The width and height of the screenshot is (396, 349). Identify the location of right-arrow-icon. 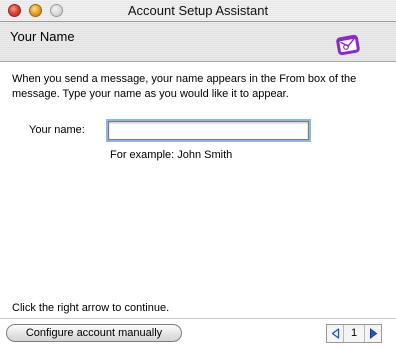
(373, 333).